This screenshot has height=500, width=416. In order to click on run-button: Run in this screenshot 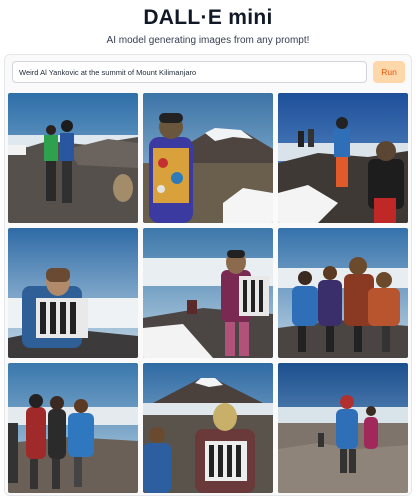, I will do `click(389, 72)`.